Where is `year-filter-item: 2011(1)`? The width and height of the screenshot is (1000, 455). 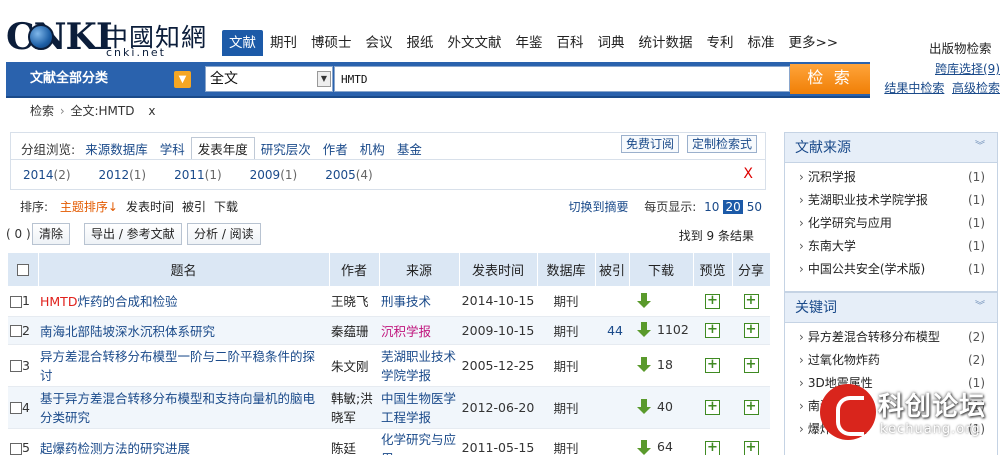
year-filter-item: 2011(1) is located at coordinates (198, 175).